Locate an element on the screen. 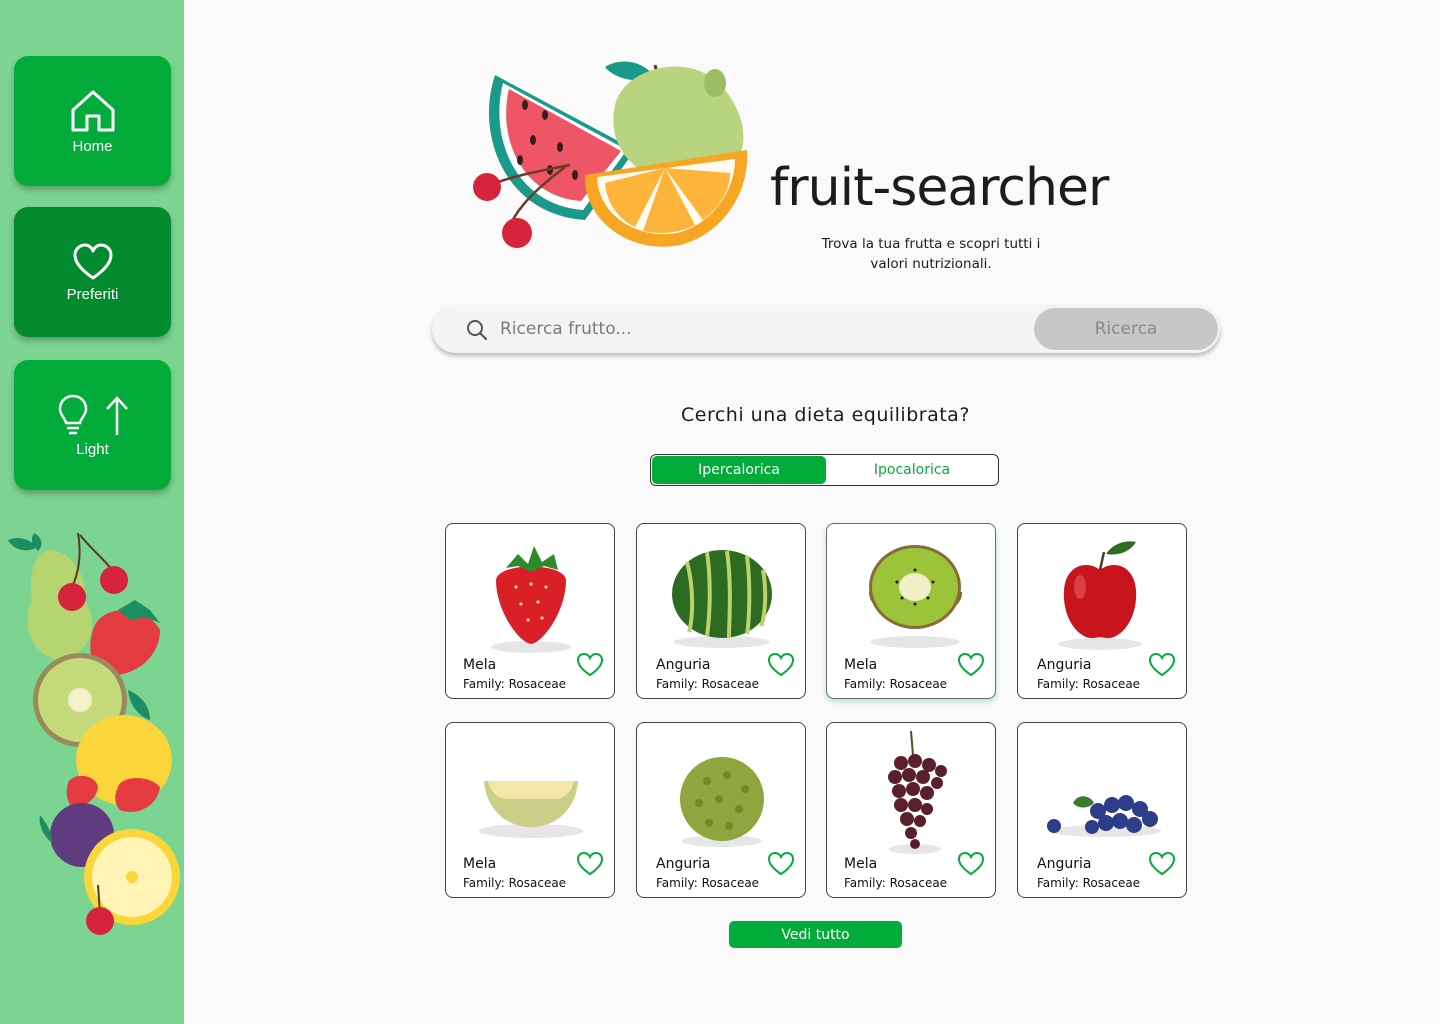  fruit-logo-illustration is located at coordinates (610, 154).